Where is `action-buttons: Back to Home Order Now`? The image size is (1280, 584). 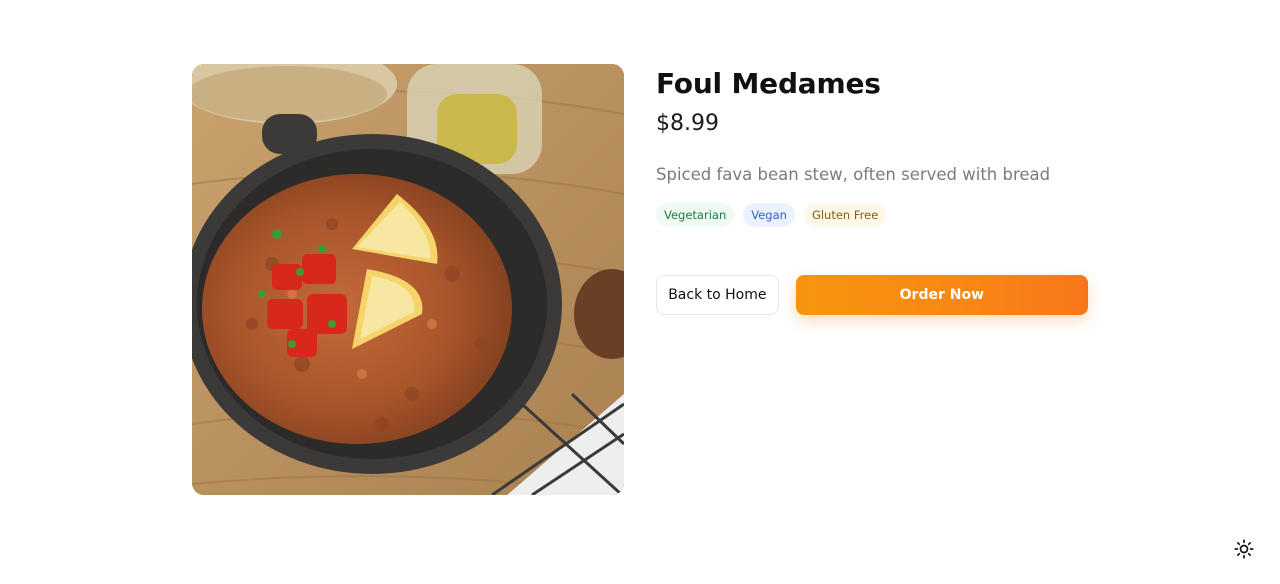 action-buttons: Back to Home Order Now is located at coordinates (872, 295).